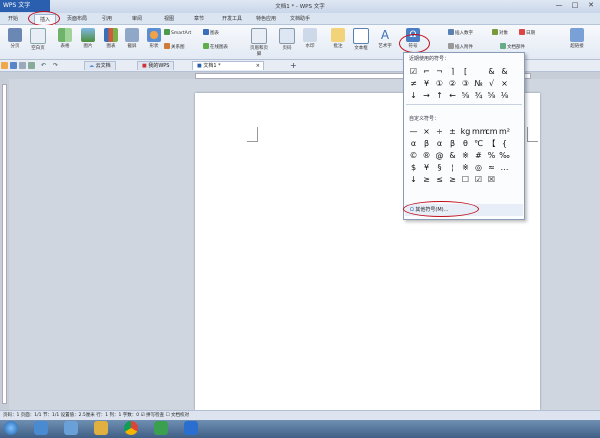 The image size is (600, 438). What do you see at coordinates (131, 428) in the screenshot?
I see `chrome-icon` at bounding box center [131, 428].